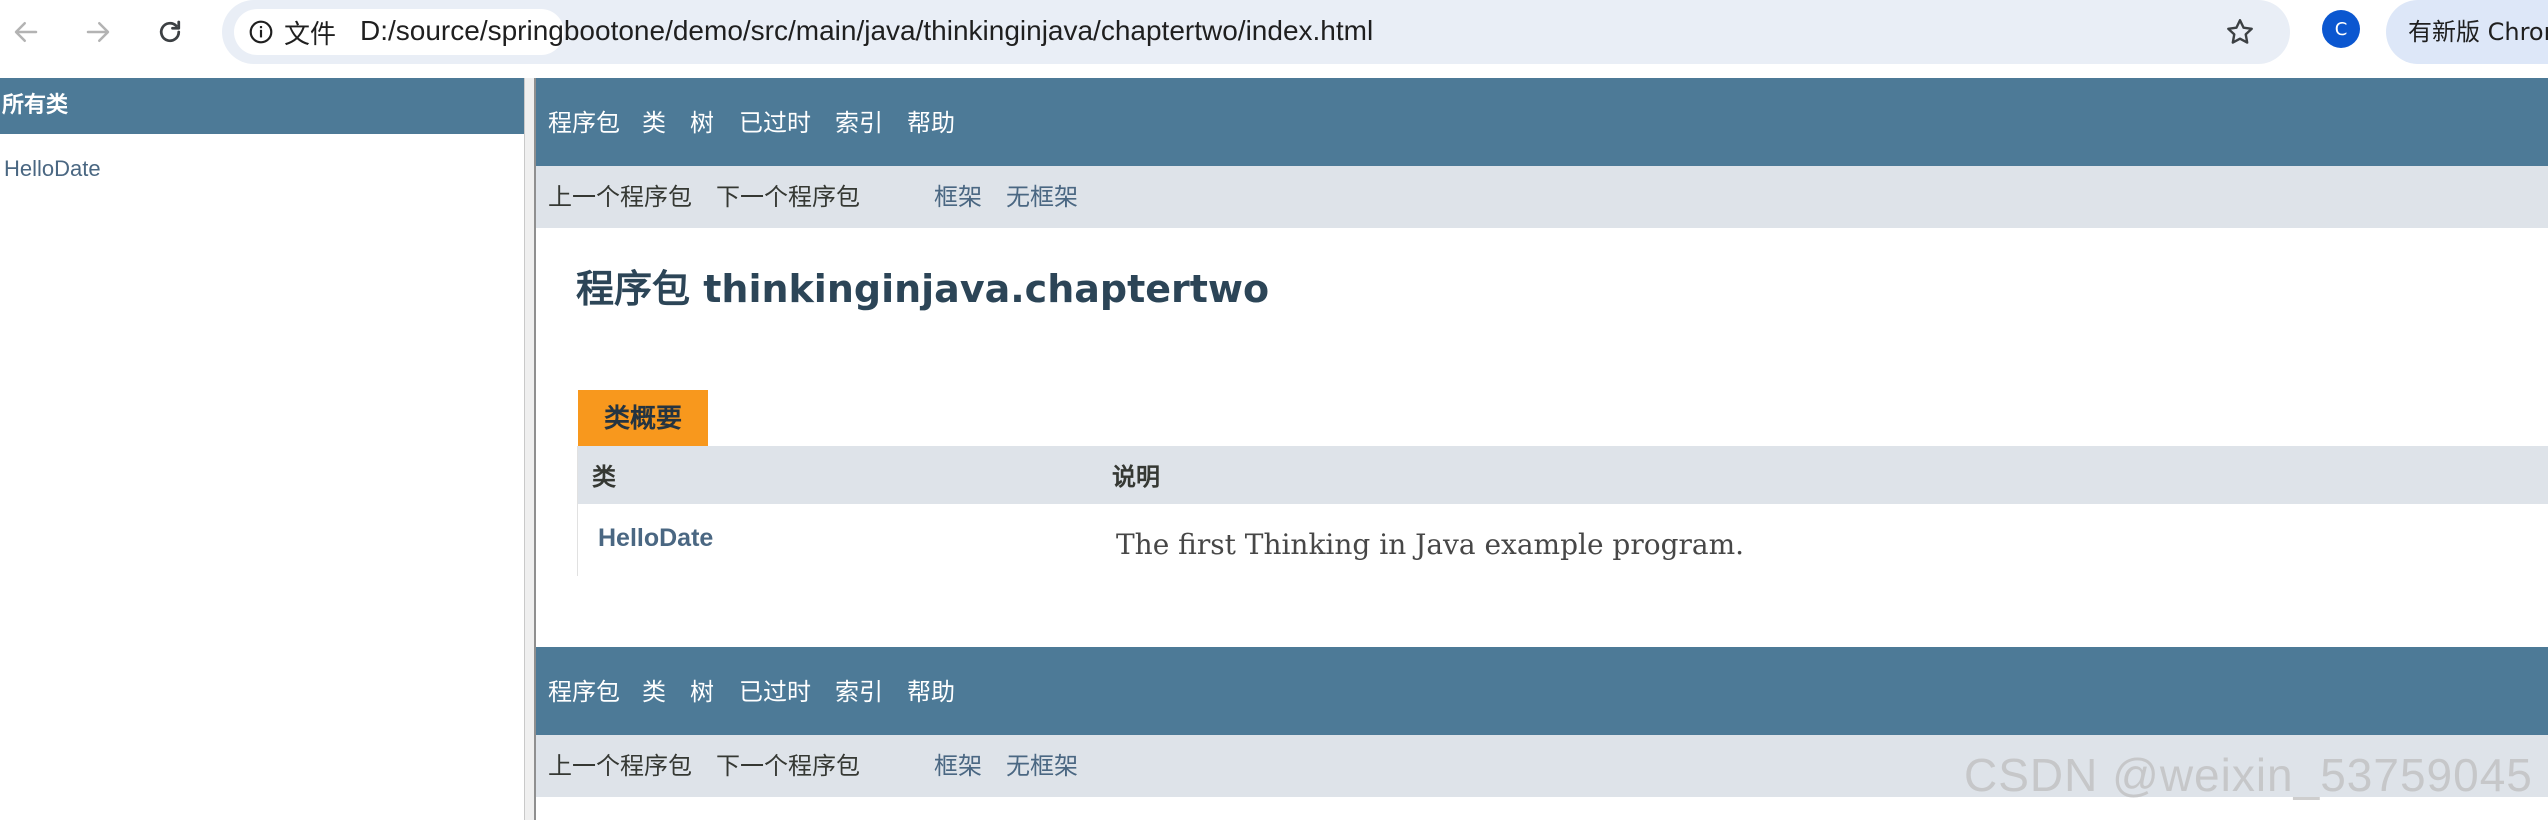 The width and height of the screenshot is (2548, 820). What do you see at coordinates (530, 449) in the screenshot?
I see `frame-divider` at bounding box center [530, 449].